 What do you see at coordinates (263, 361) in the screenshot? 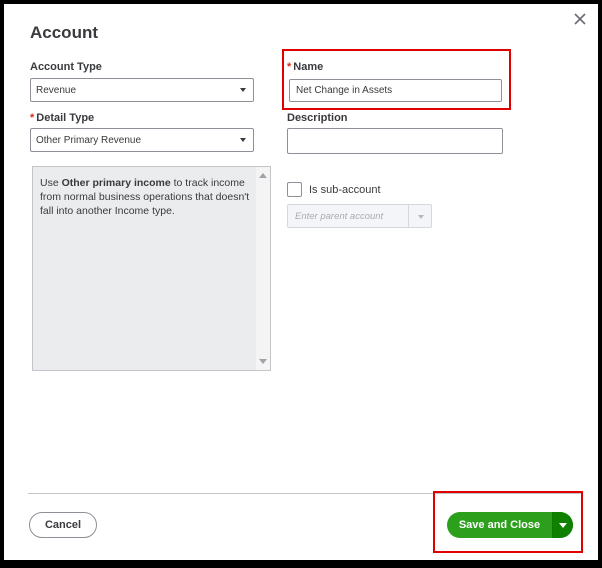
I see `scroll-down-icon` at bounding box center [263, 361].